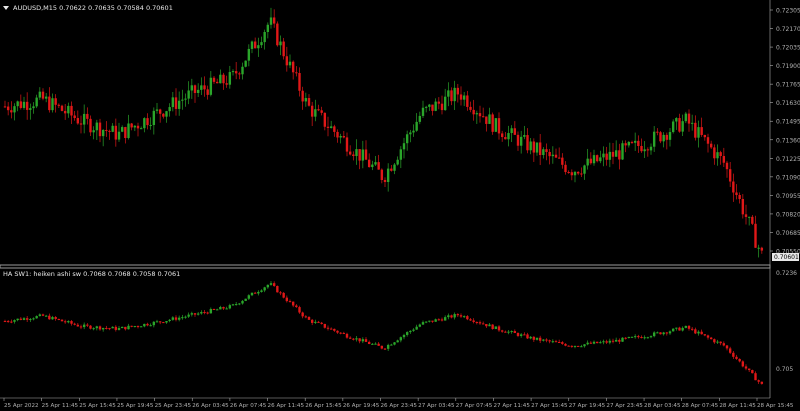 The height and width of the screenshot is (411, 800). I want to click on time-axis-label: 27 Apr 15:45, so click(549, 406).